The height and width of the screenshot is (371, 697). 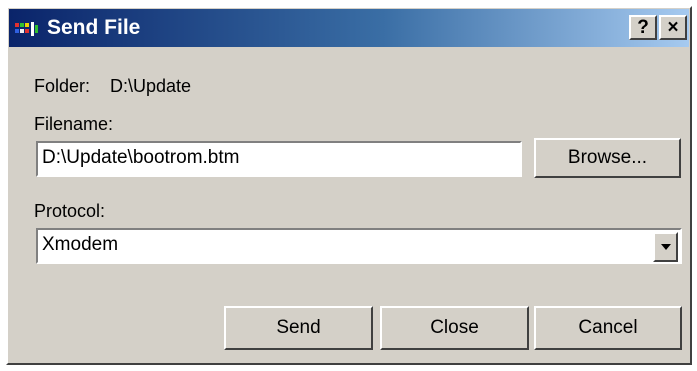 What do you see at coordinates (359, 246) in the screenshot?
I see `protocol-select: Xmodem` at bounding box center [359, 246].